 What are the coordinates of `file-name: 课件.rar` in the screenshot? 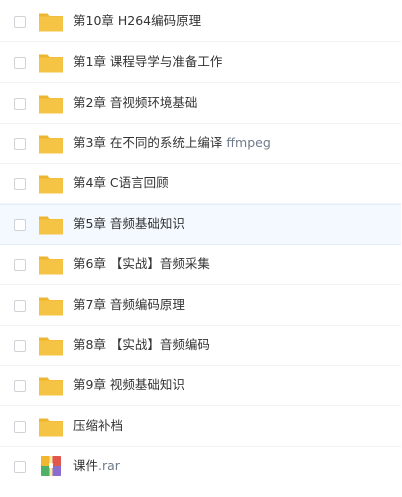 It's located at (96, 466).